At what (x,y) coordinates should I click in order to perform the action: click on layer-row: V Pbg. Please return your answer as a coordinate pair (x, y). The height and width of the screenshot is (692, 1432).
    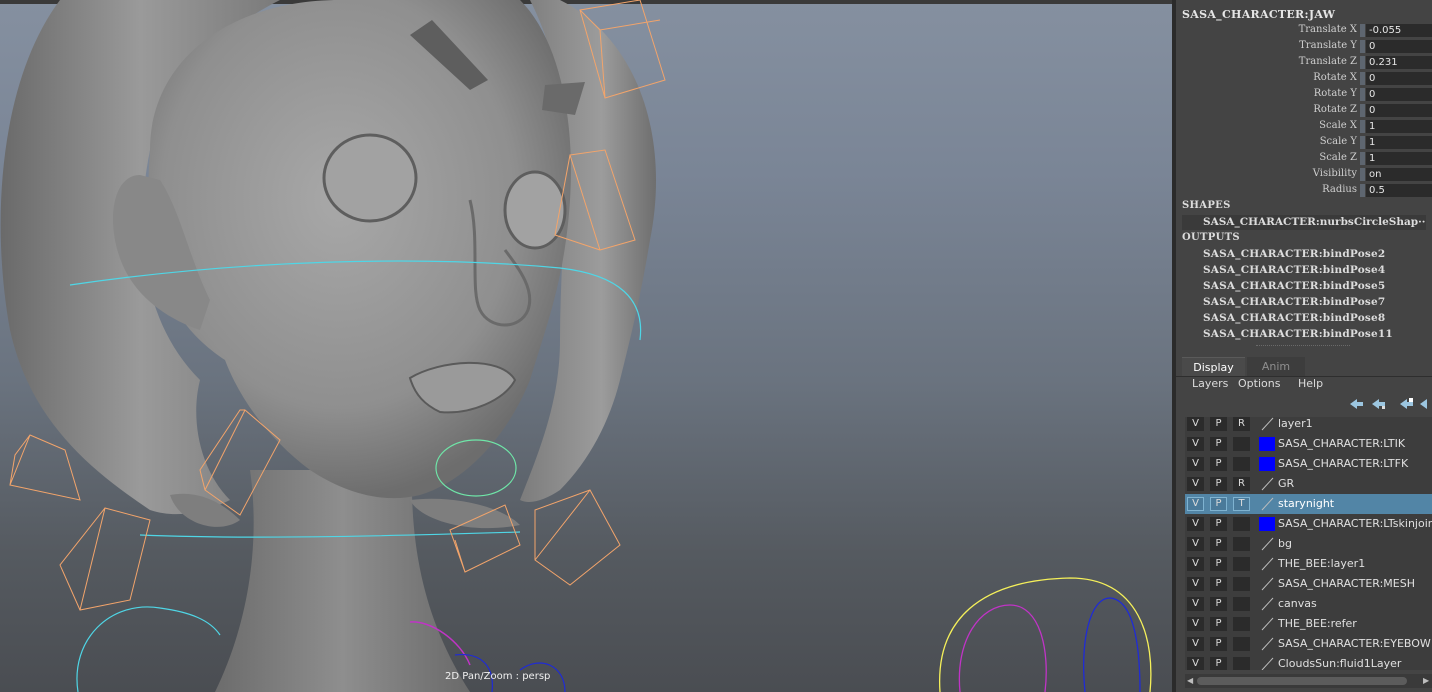
    Looking at the image, I should click on (1308, 544).